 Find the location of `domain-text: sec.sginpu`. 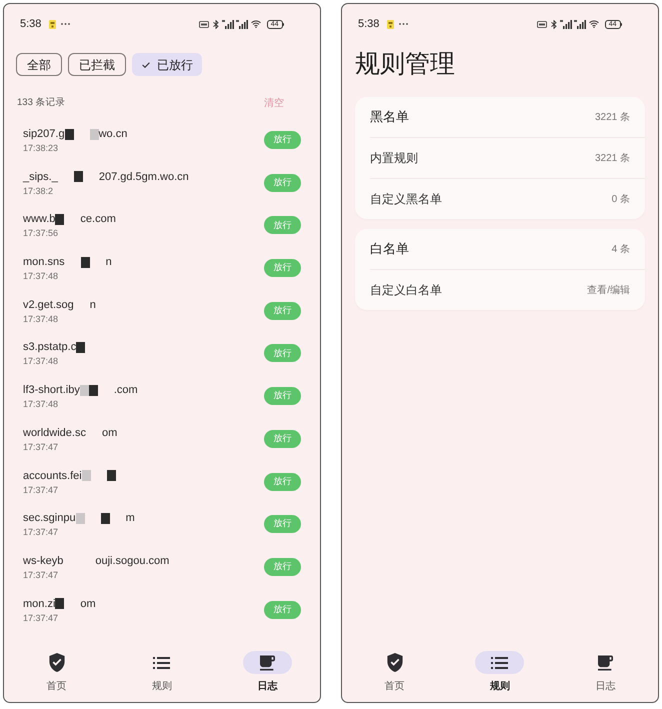

domain-text: sec.sginpu is located at coordinates (49, 518).